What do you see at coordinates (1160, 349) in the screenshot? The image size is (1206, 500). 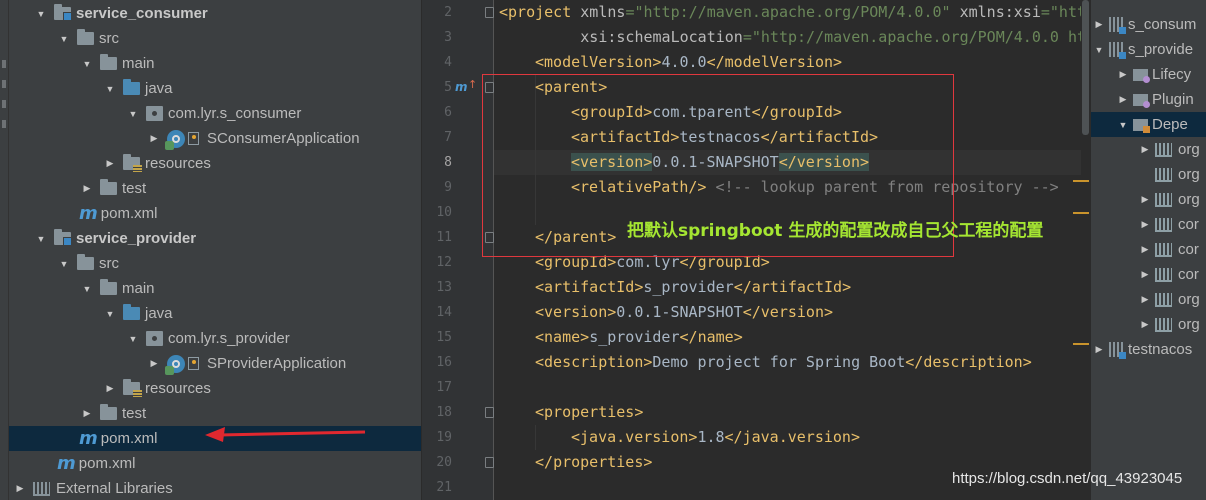 I see `maven-row-label: testnacos` at bounding box center [1160, 349].